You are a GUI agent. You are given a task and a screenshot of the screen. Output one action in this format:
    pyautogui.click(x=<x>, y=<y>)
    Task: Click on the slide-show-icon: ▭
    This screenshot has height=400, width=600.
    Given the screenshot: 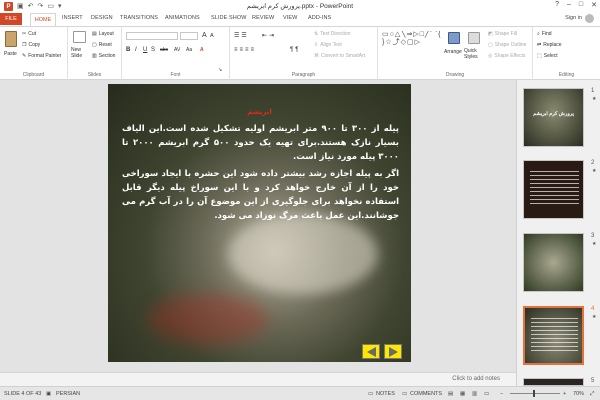 What is the action you would take?
    pyautogui.click(x=486, y=394)
    